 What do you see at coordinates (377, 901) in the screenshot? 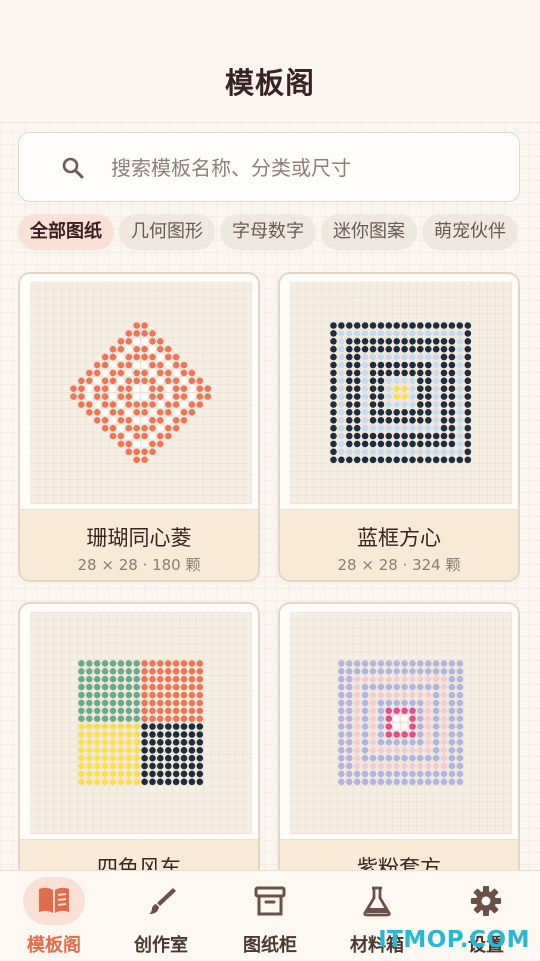
I see `flask-icon` at bounding box center [377, 901].